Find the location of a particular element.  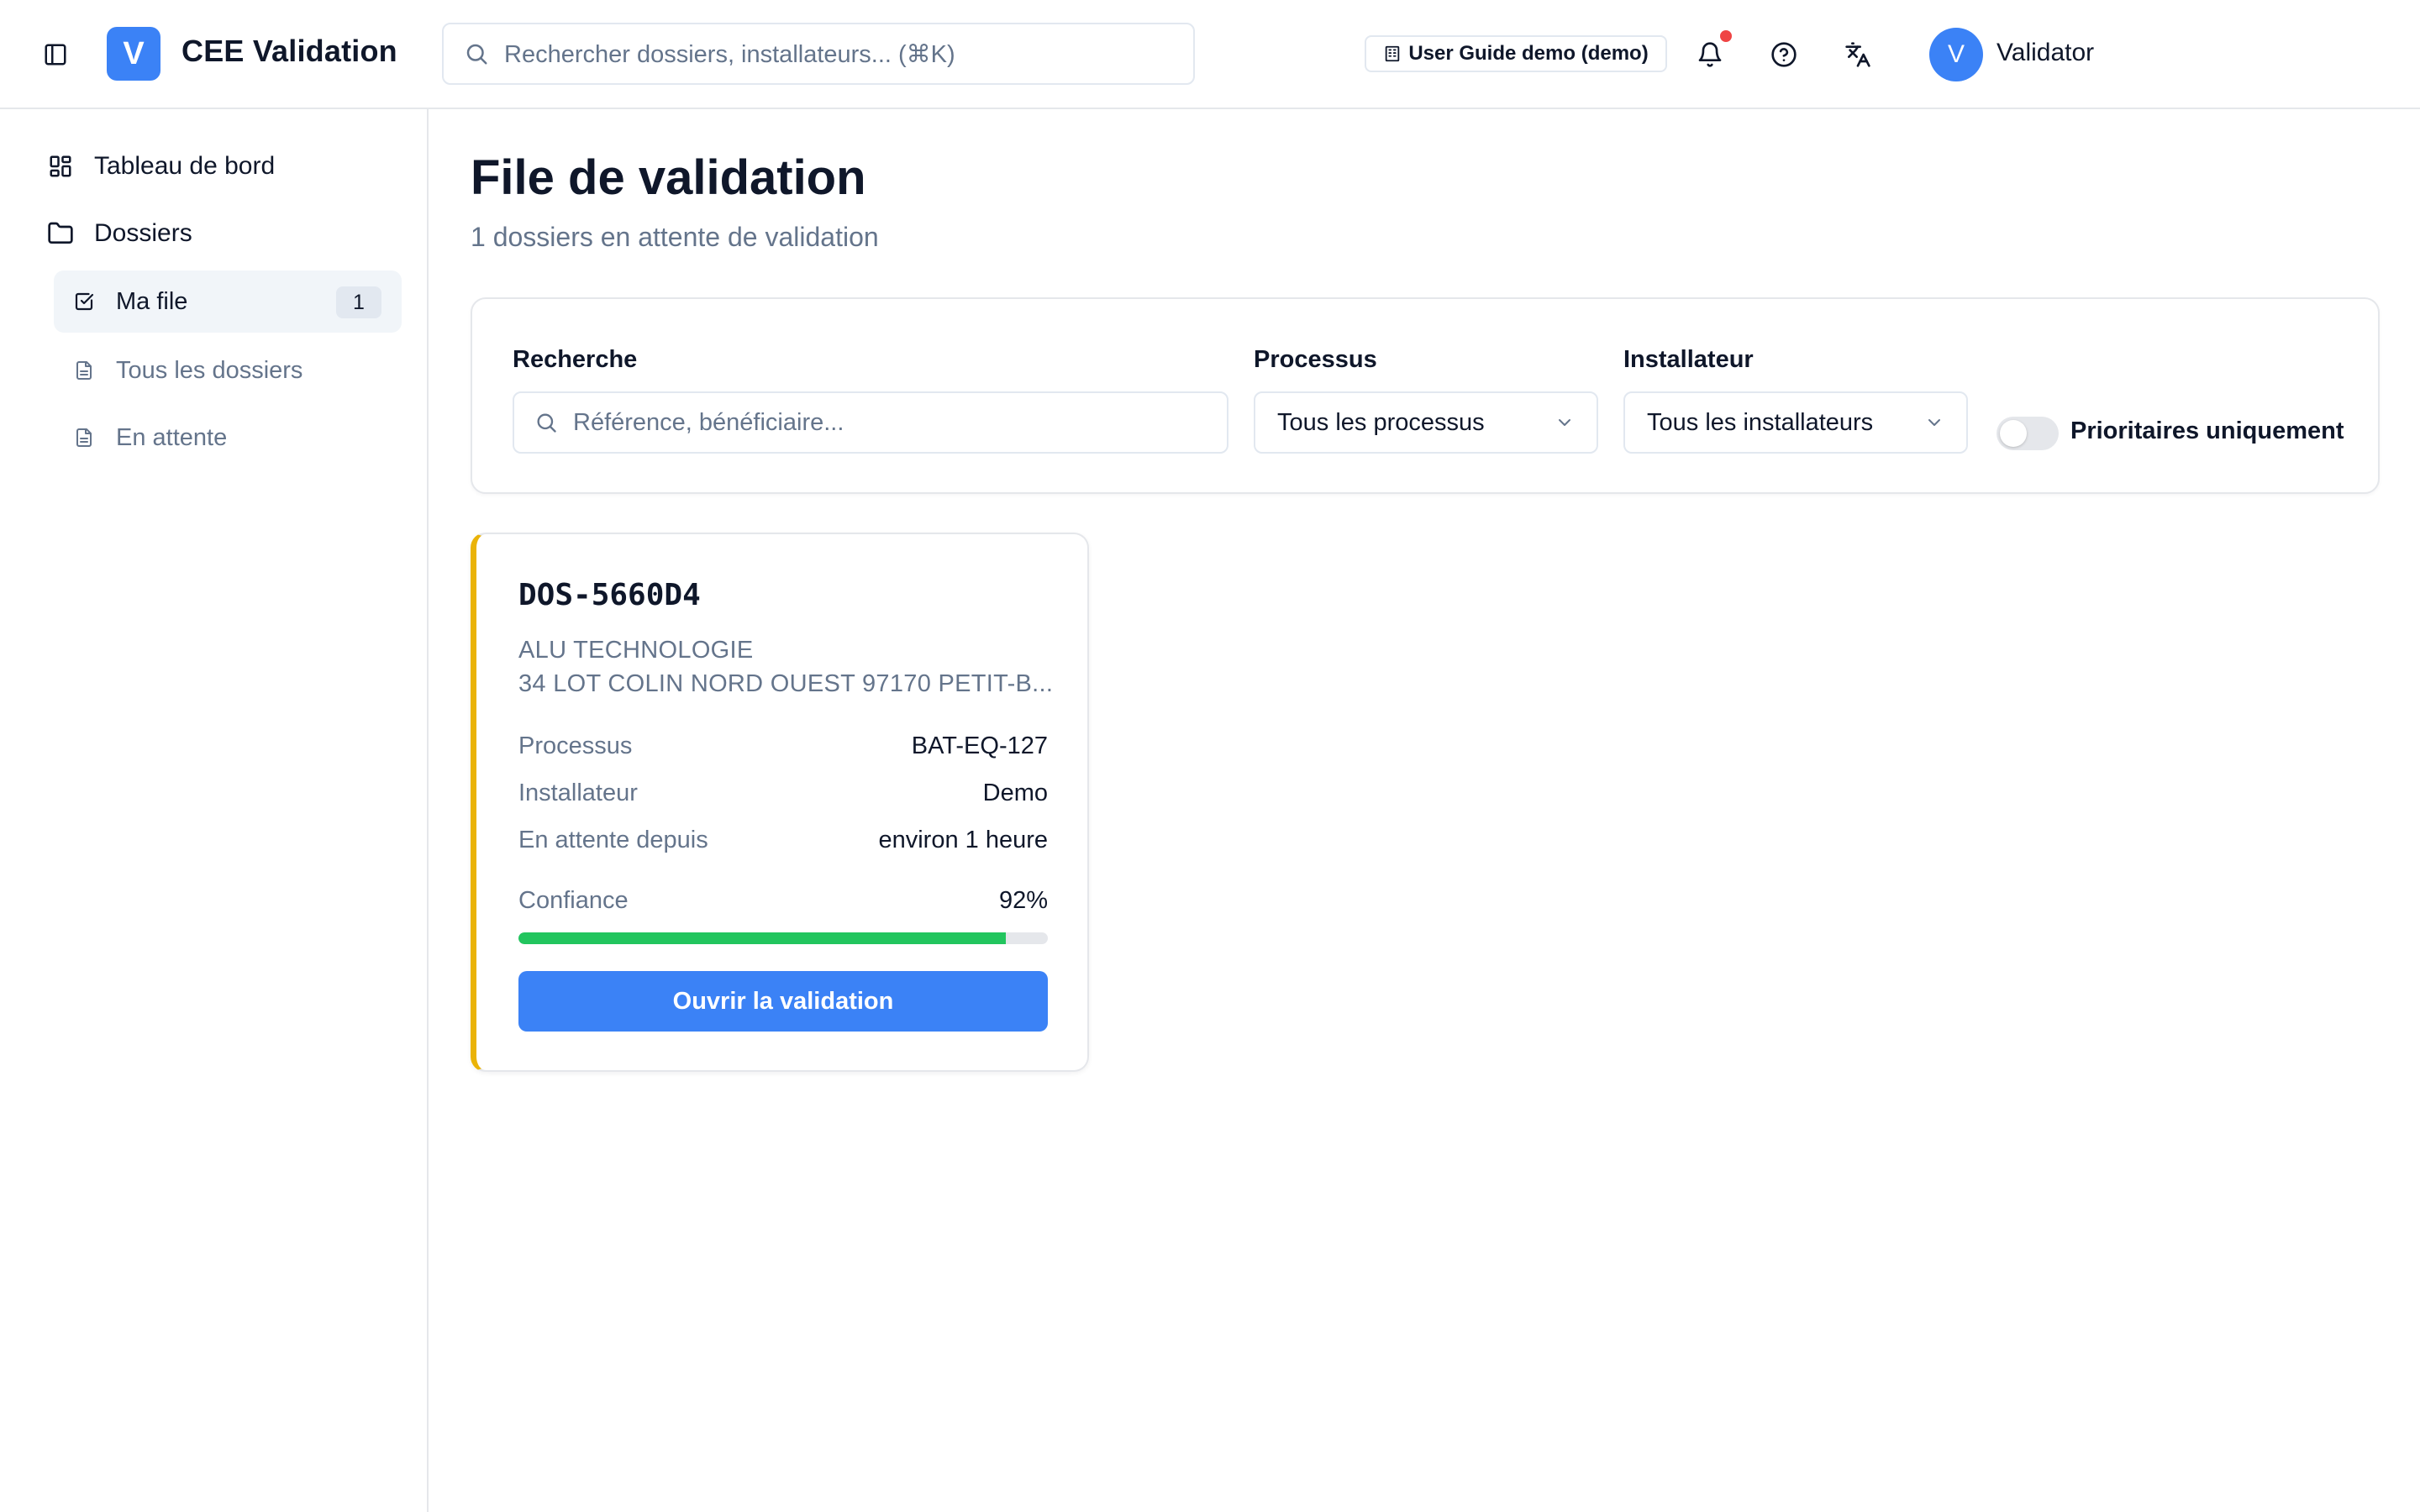

waiting-key: En attente depuis is located at coordinates (613, 840).